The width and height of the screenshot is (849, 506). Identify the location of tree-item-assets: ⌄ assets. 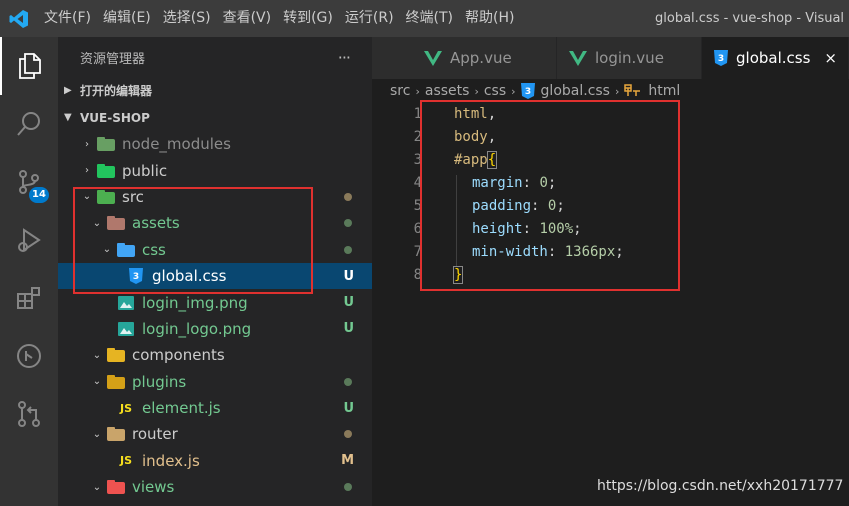
(215, 223).